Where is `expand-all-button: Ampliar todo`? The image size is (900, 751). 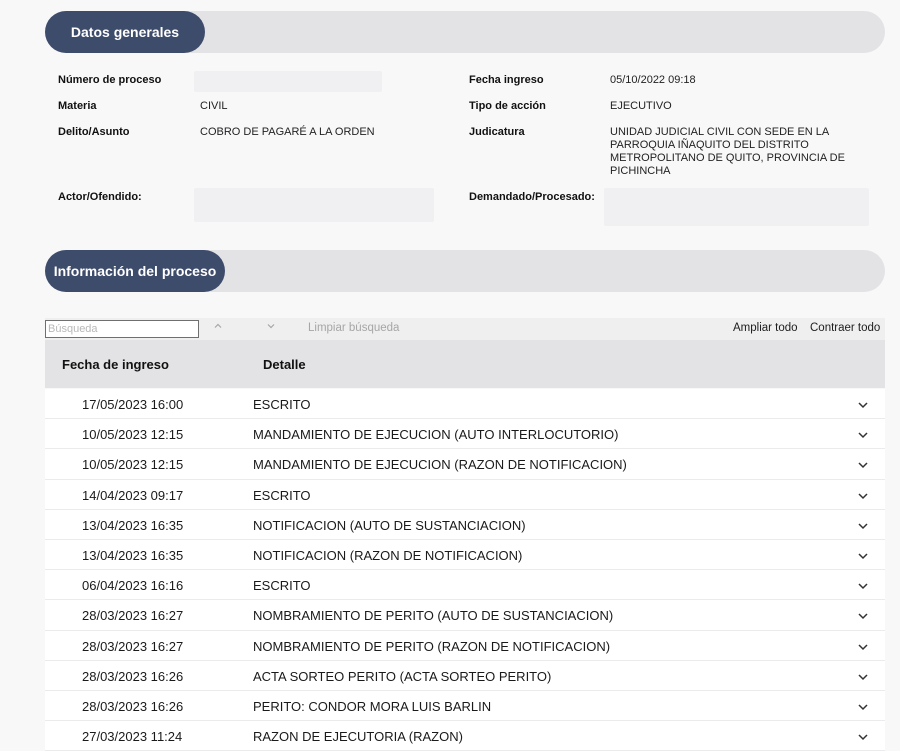 expand-all-button: Ampliar todo is located at coordinates (765, 328).